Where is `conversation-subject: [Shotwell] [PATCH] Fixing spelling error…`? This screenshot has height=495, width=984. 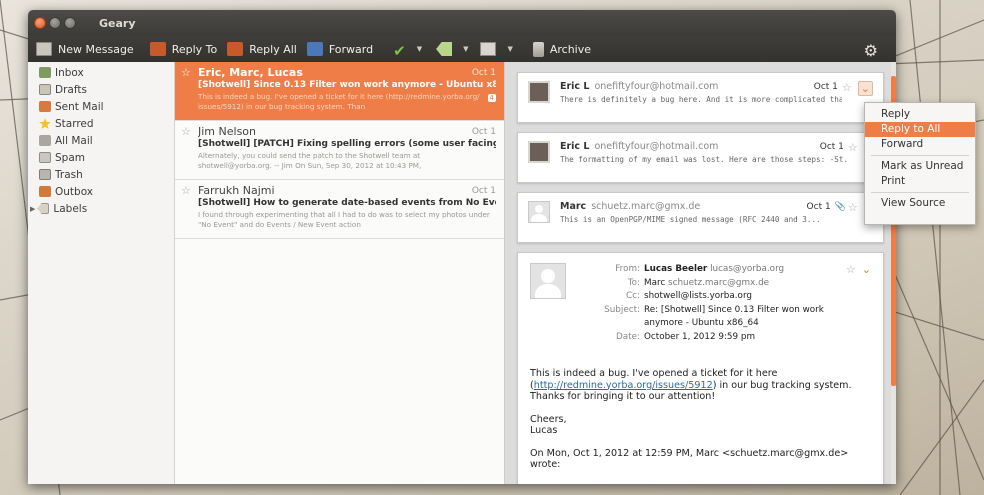 conversation-subject: [Shotwell] [PATCH] Fixing spelling error… is located at coordinates (347, 144).